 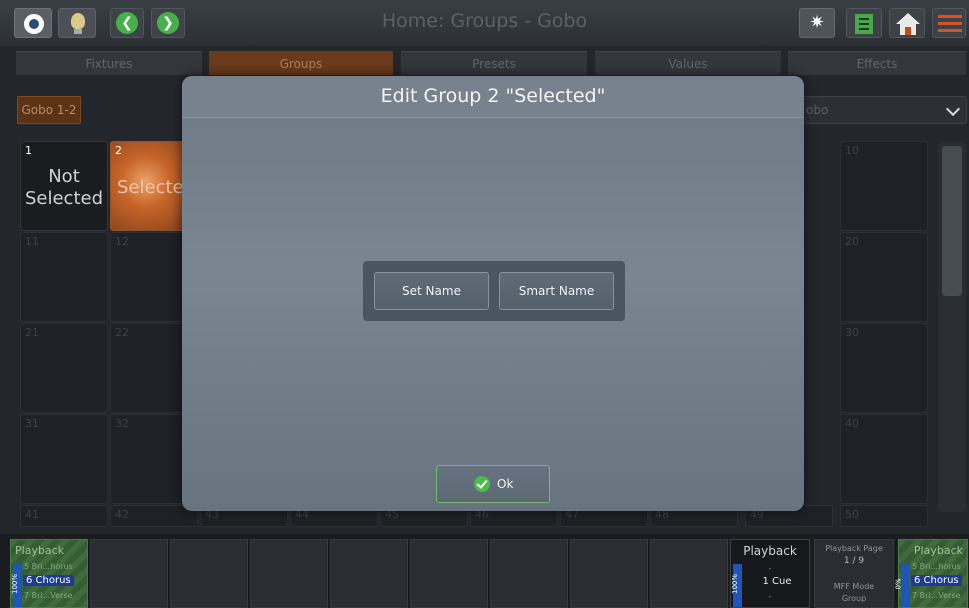 What do you see at coordinates (949, 23) in the screenshot?
I see `menu-icon` at bounding box center [949, 23].